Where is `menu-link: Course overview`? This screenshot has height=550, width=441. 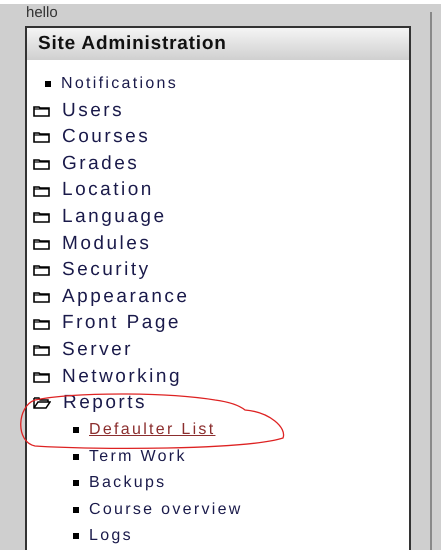 menu-link: Course overview is located at coordinates (166, 510).